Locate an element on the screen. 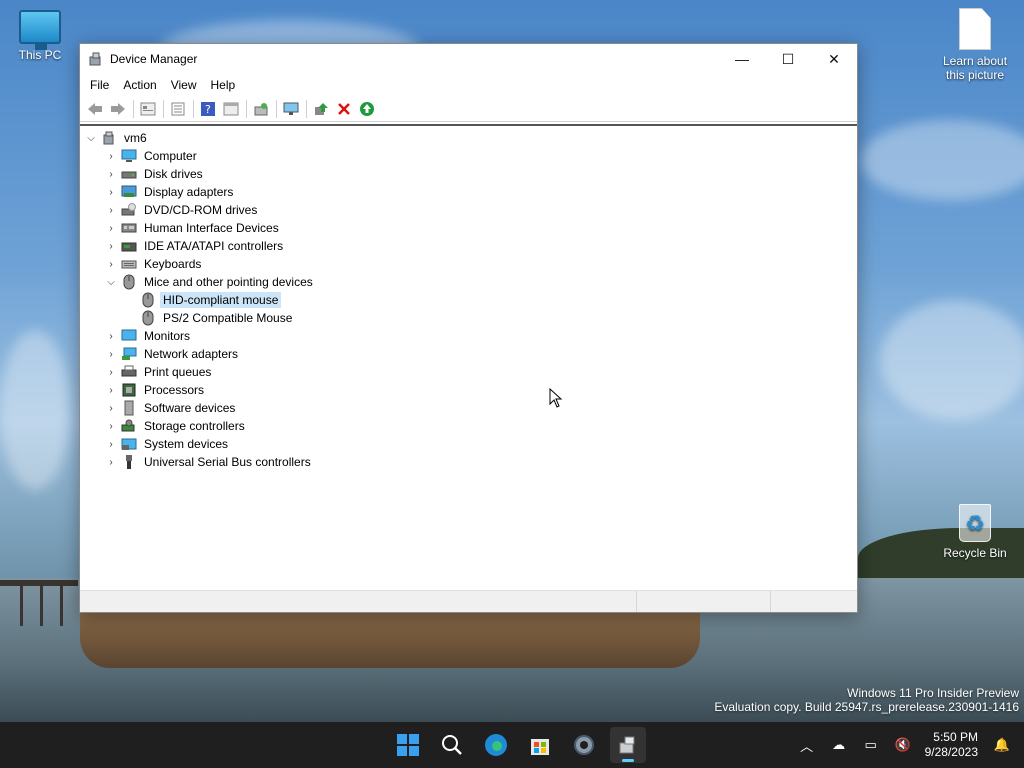 The height and width of the screenshot is (768, 1024). display-adapter-icon is located at coordinates (129, 192).